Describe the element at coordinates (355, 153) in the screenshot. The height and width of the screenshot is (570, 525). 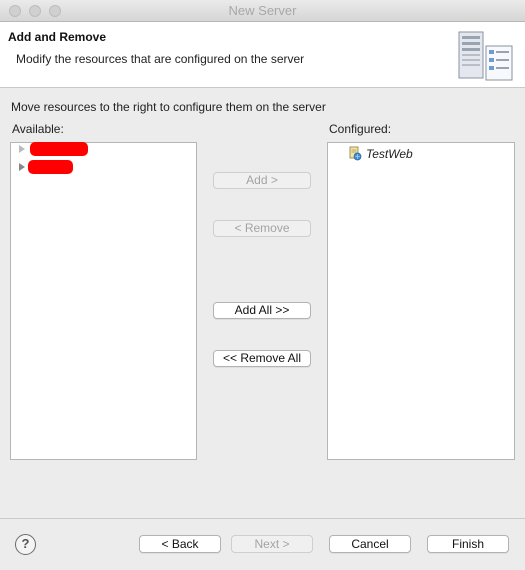
I see `web-project-icon` at that location.